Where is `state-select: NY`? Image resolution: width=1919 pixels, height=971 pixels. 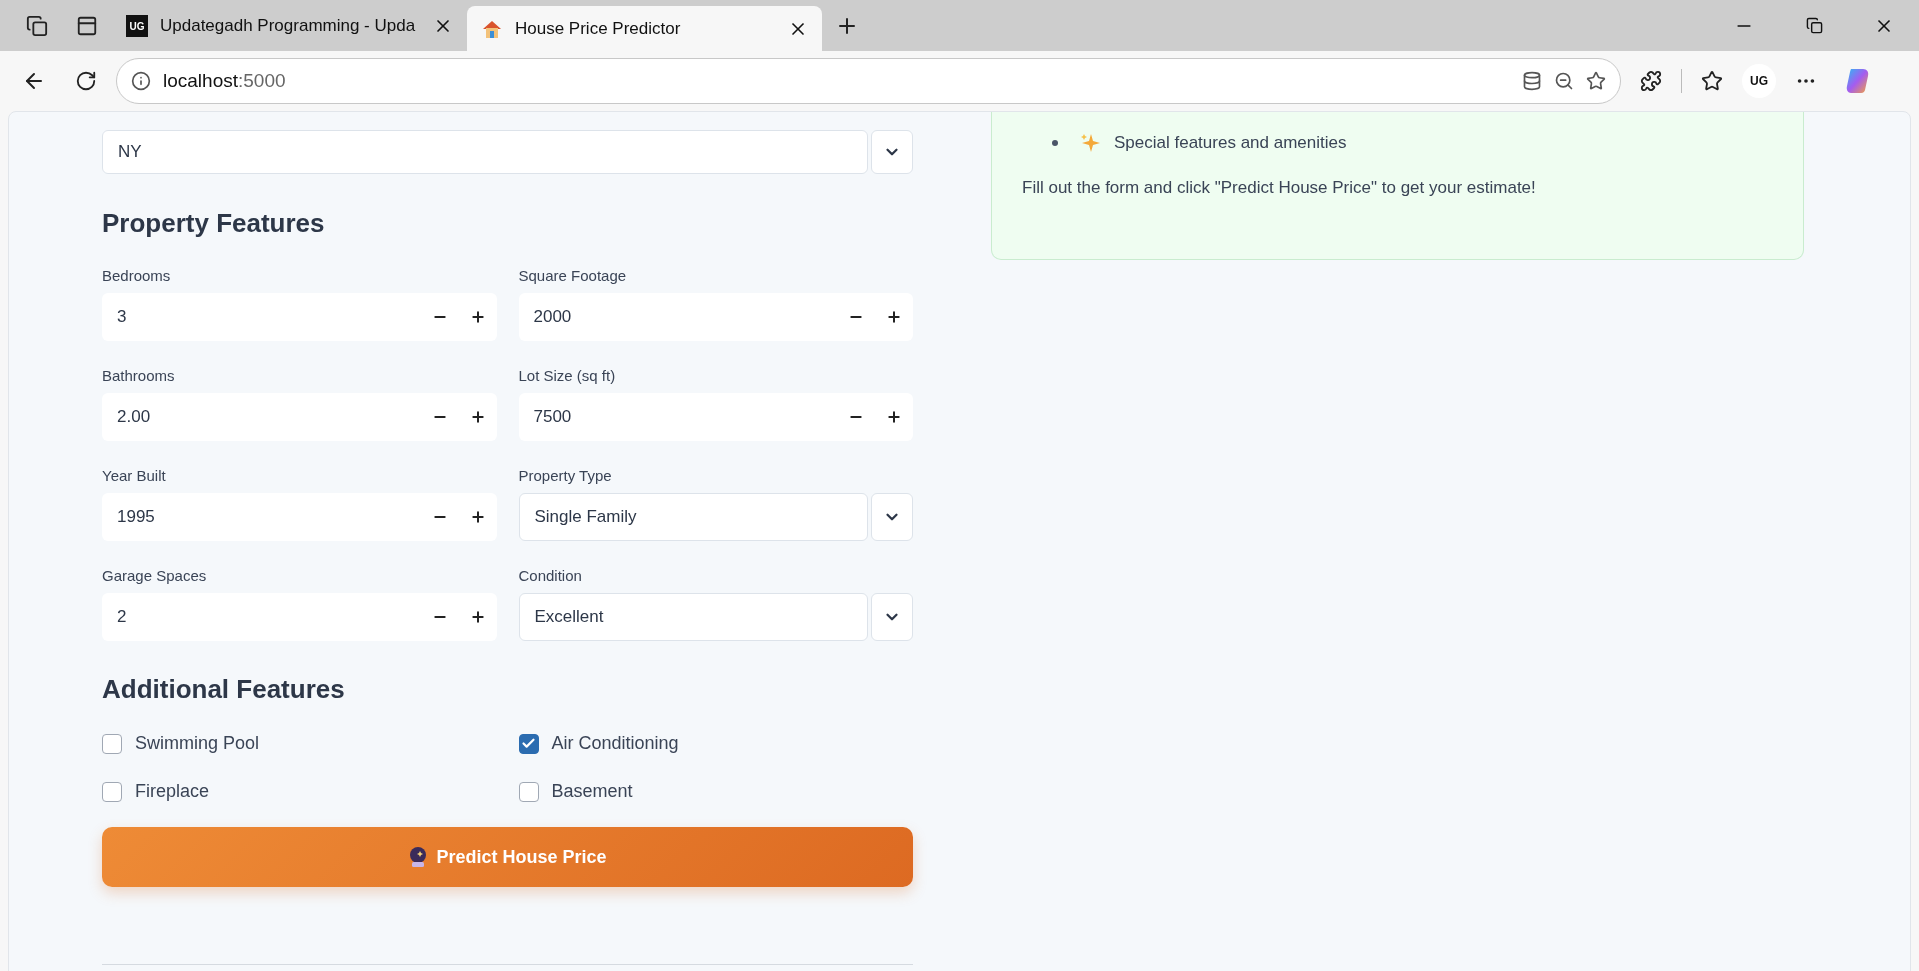
state-select: NY is located at coordinates (485, 152).